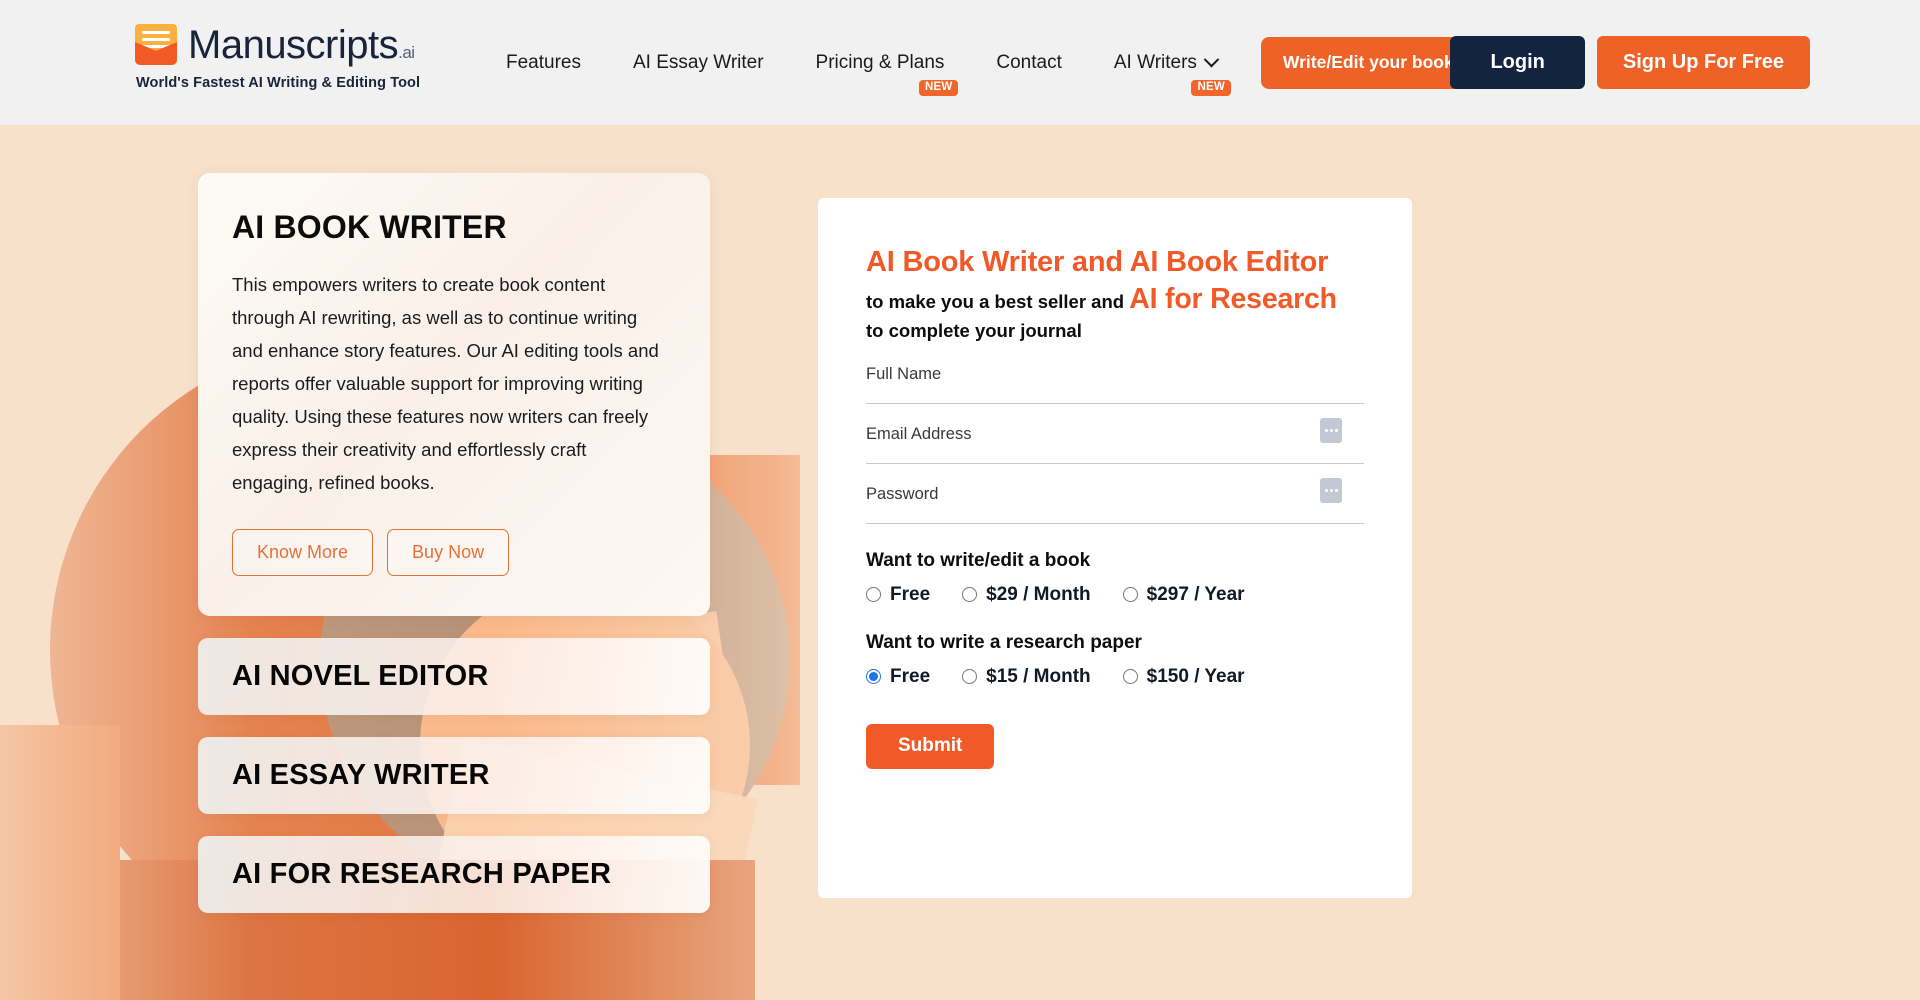  Describe the element at coordinates (1097, 262) in the screenshot. I see `form-heading-primary: AI Book Writer and AI Book Editor` at that location.